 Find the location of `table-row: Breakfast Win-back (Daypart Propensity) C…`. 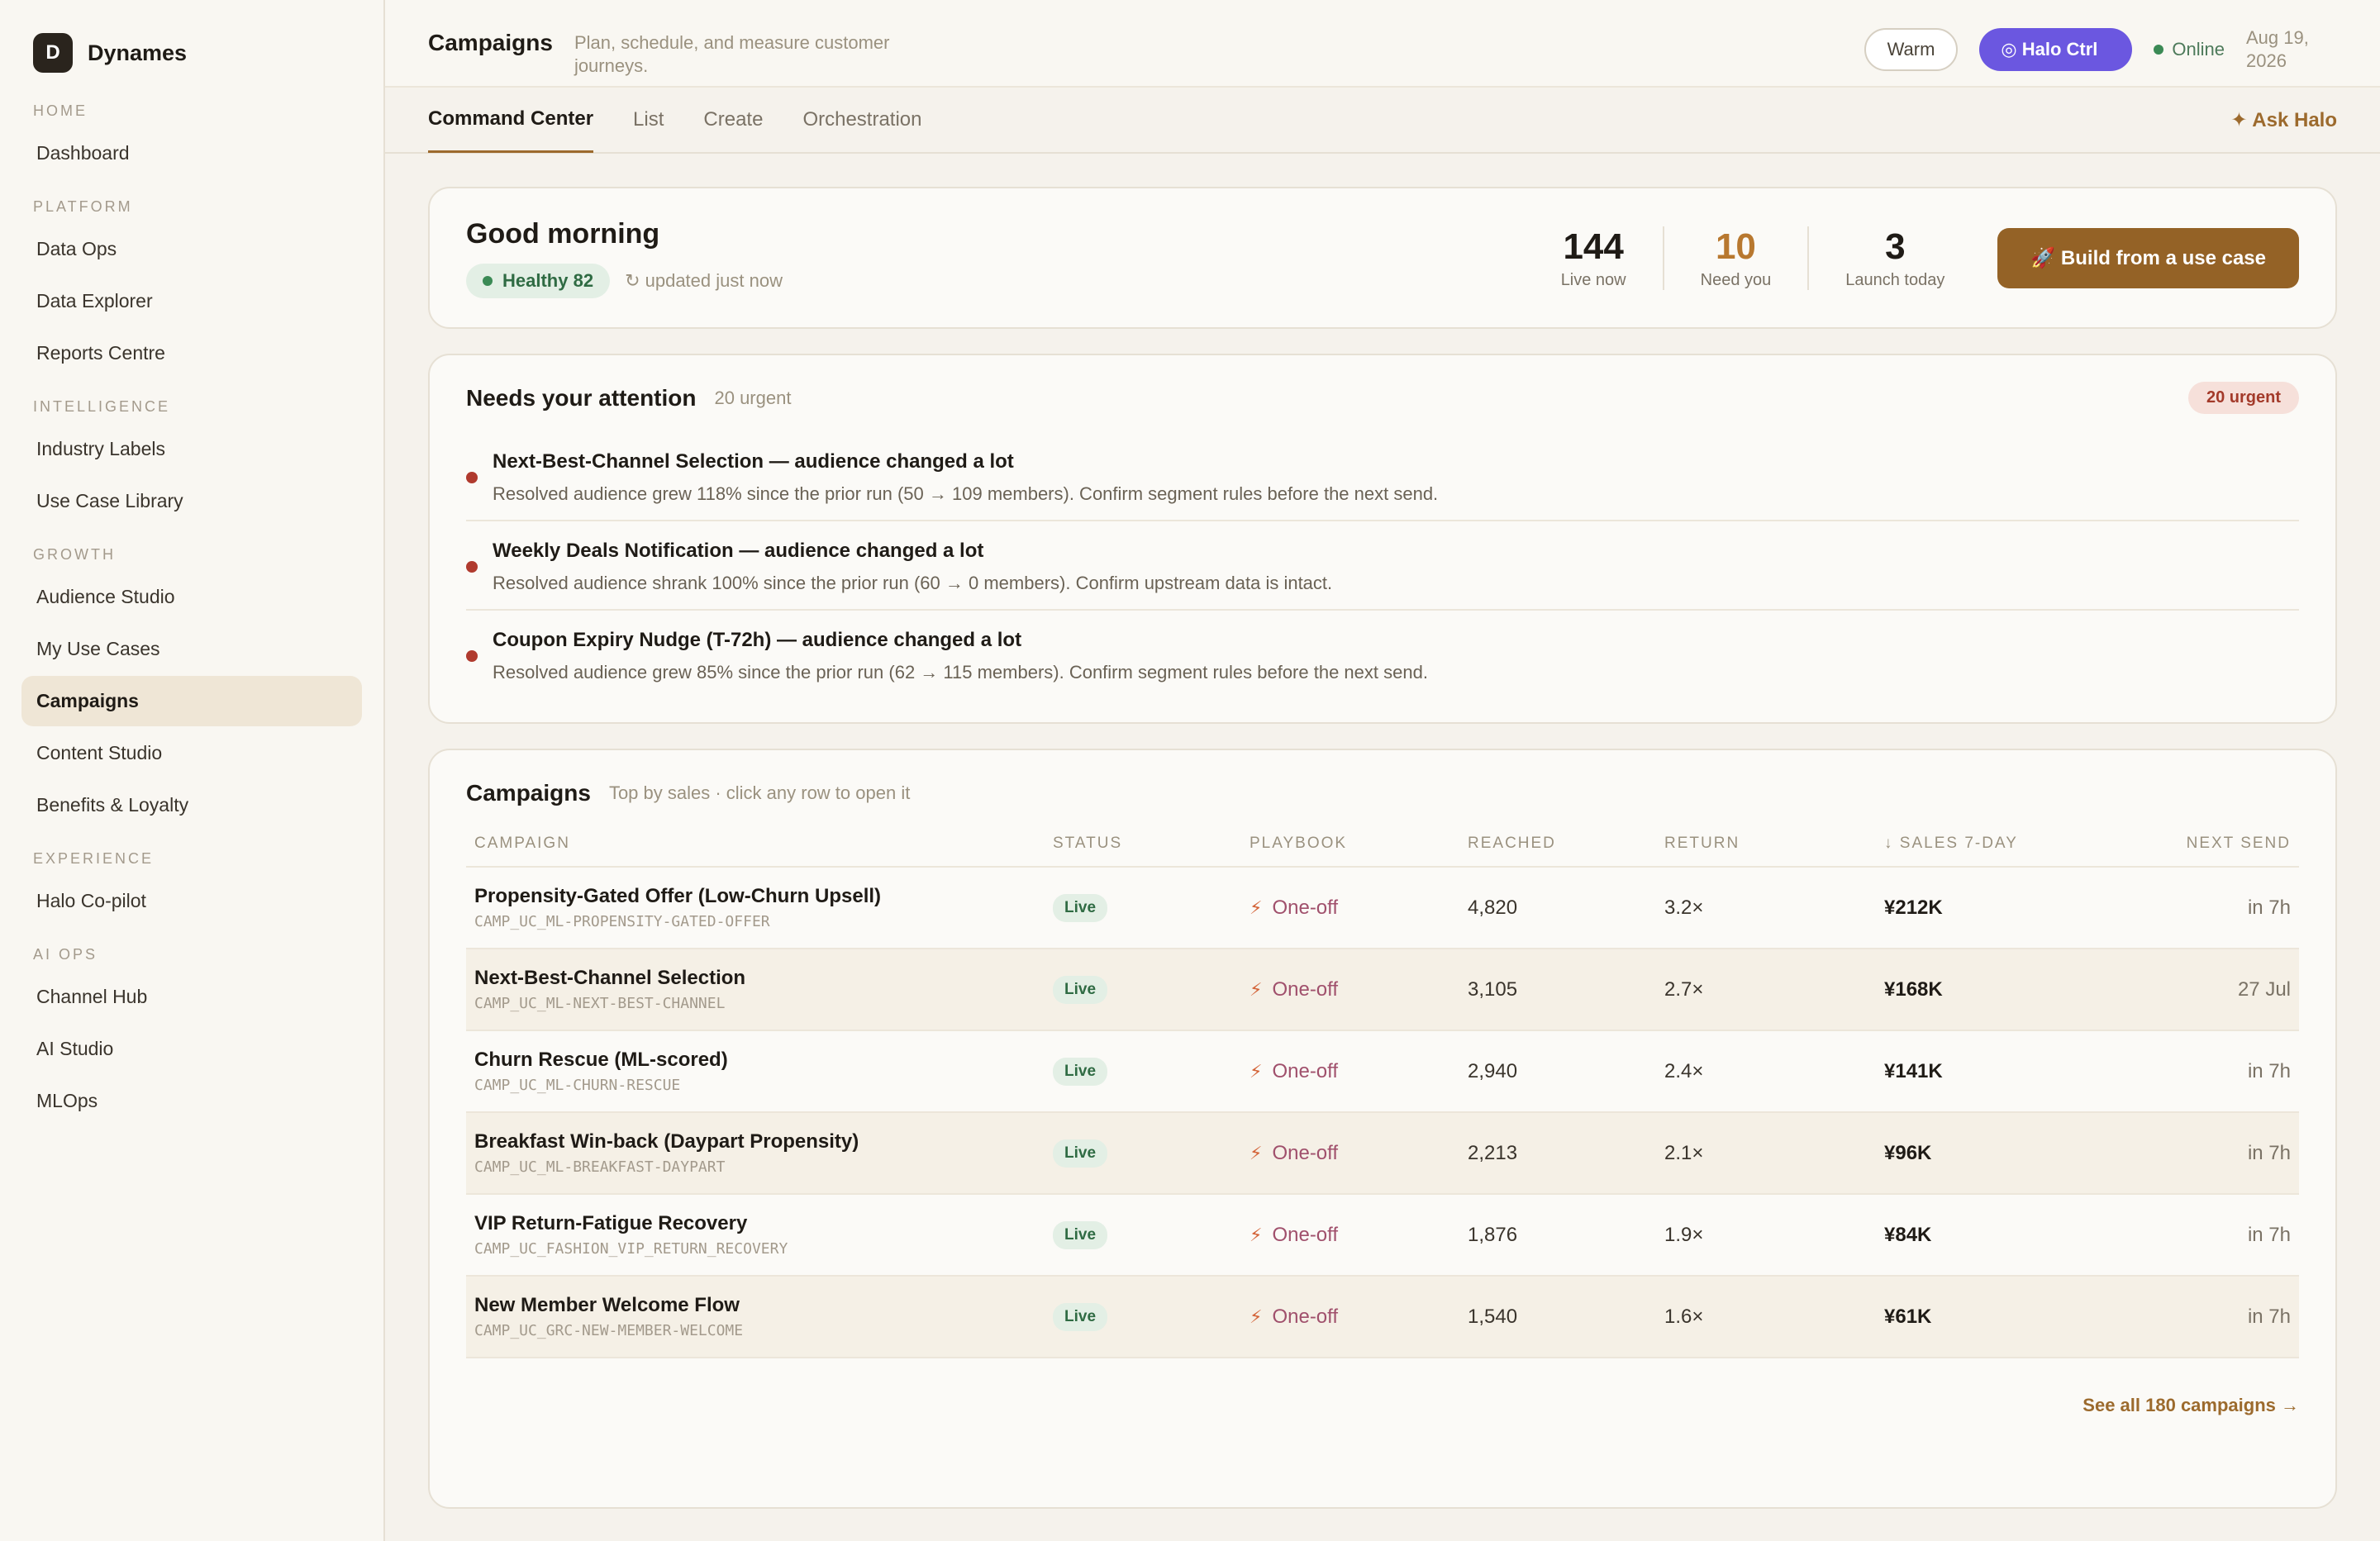

table-row: Breakfast Win-back (Daypart Propensity) C… is located at coordinates (1382, 1153).